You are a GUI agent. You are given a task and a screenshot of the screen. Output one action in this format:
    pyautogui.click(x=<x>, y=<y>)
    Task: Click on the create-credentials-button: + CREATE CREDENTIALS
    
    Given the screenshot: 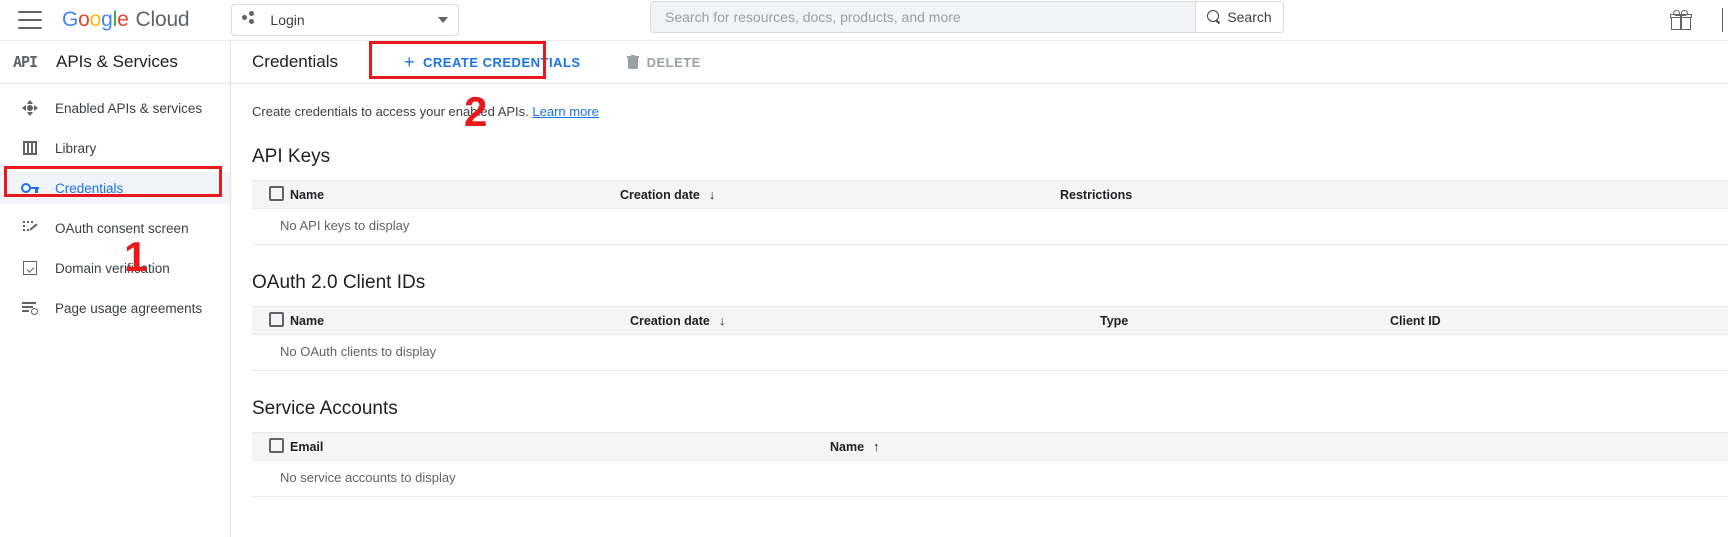 What is the action you would take?
    pyautogui.click(x=492, y=62)
    